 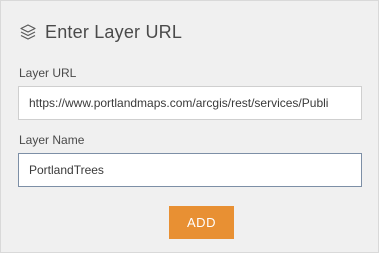 What do you see at coordinates (28, 32) in the screenshot?
I see `layers-icon` at bounding box center [28, 32].